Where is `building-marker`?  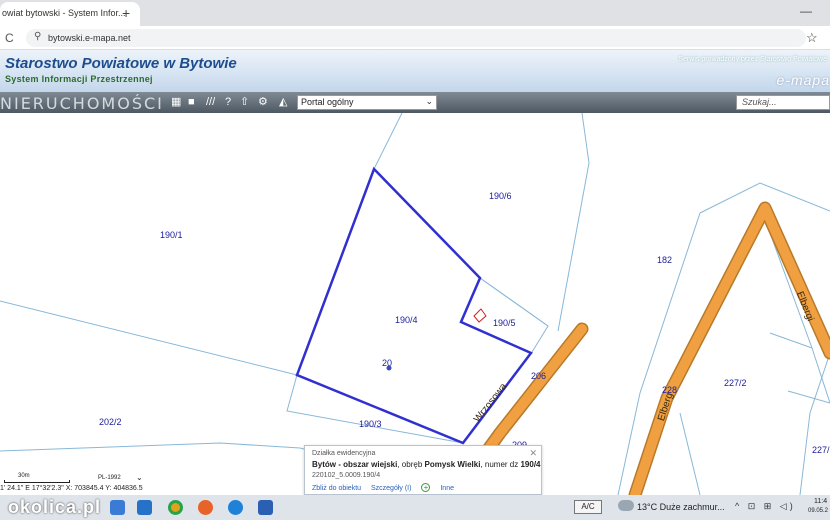
building-marker is located at coordinates (480, 315).